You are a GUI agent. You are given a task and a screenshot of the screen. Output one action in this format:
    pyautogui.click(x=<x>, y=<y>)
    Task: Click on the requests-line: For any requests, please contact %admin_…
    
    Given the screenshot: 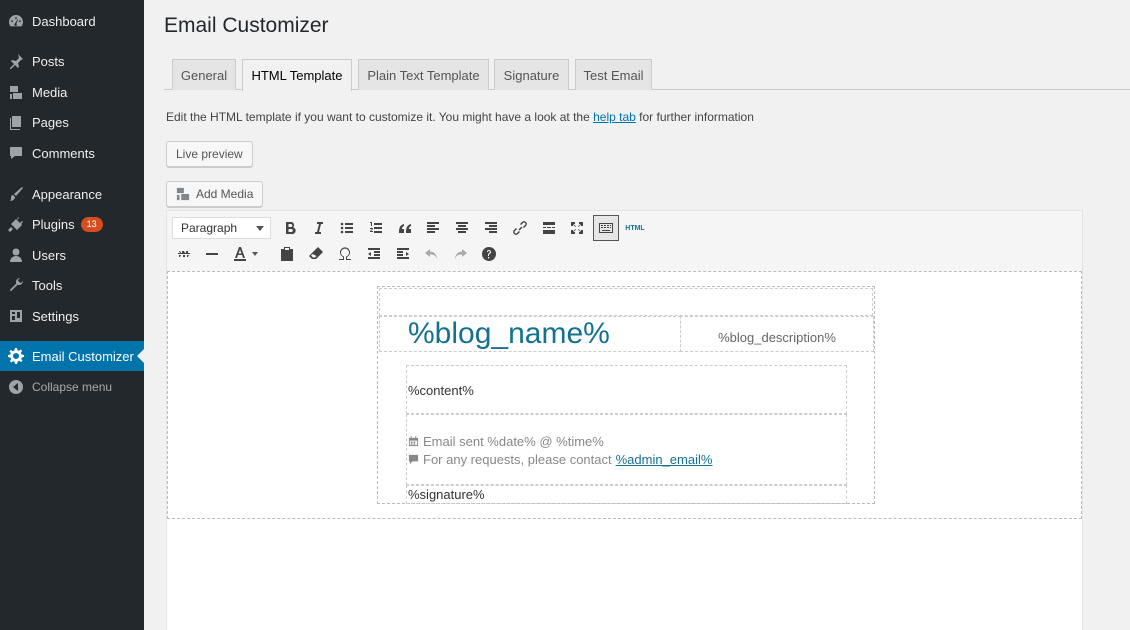 What is the action you would take?
    pyautogui.click(x=627, y=459)
    